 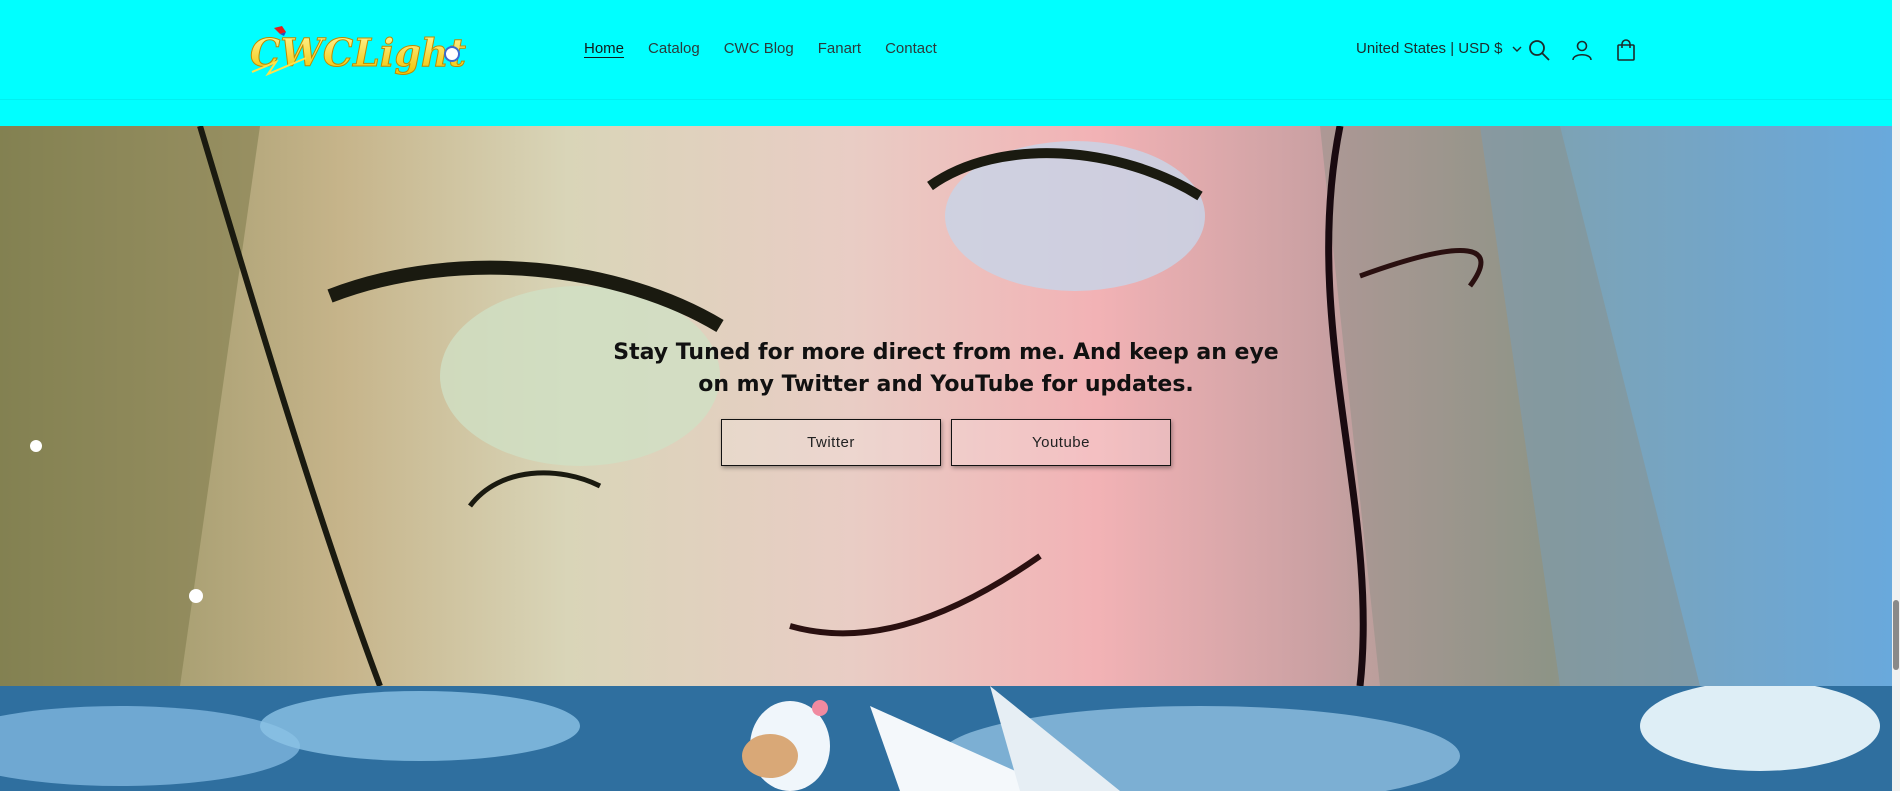 What do you see at coordinates (946, 442) in the screenshot?
I see `hero-buttons: Twitter Youtube` at bounding box center [946, 442].